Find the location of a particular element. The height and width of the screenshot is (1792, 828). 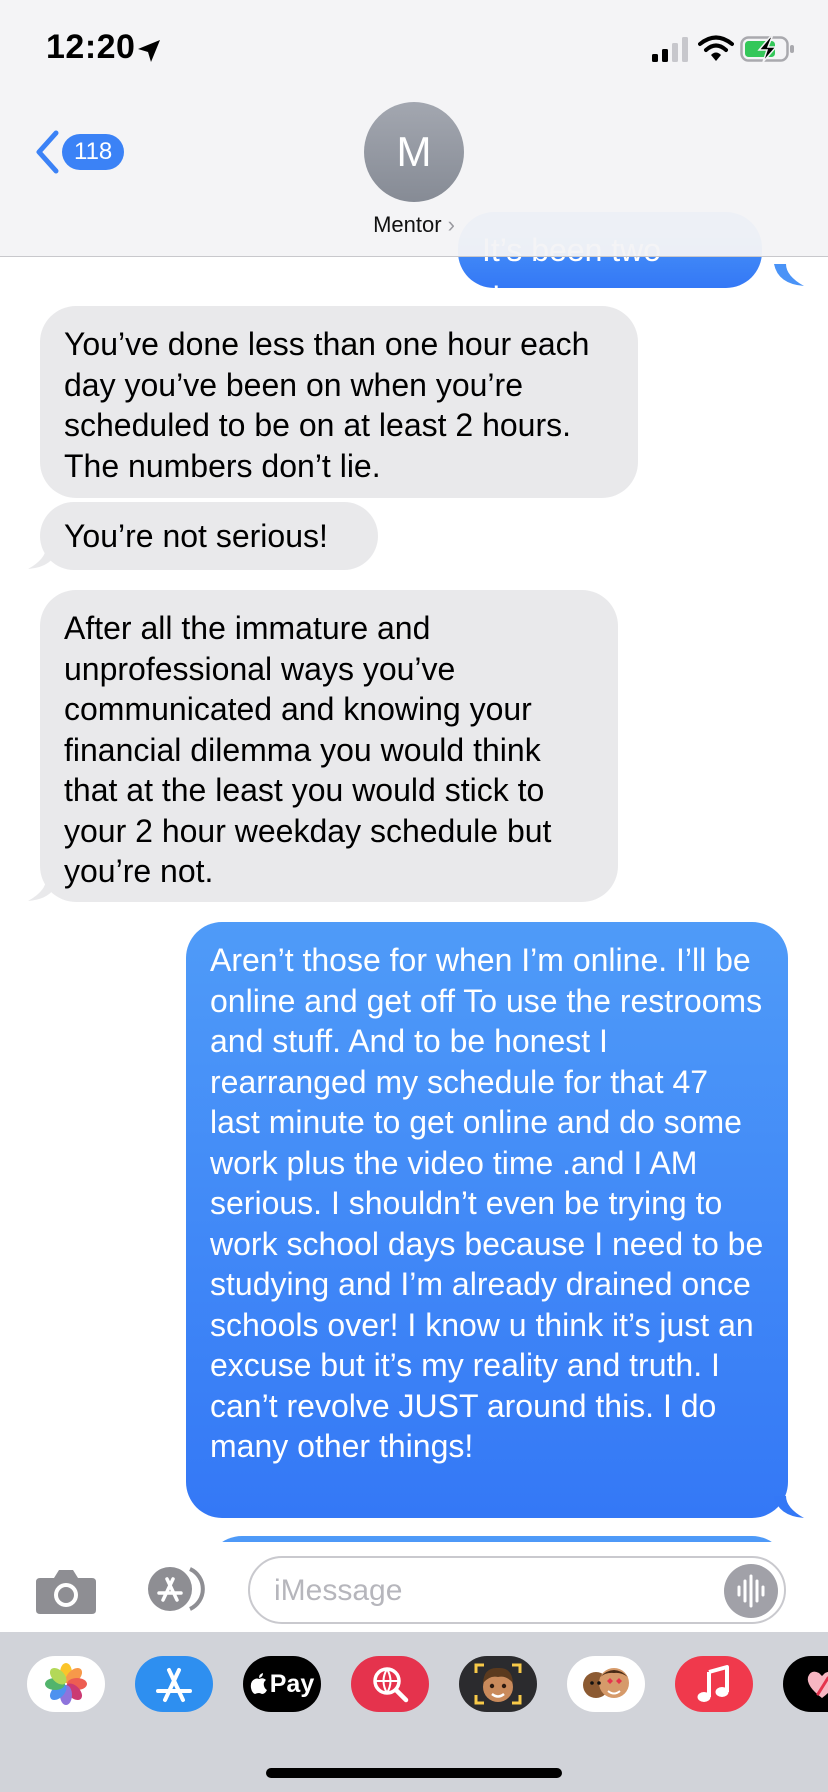

waveform-icon is located at coordinates (751, 1591).